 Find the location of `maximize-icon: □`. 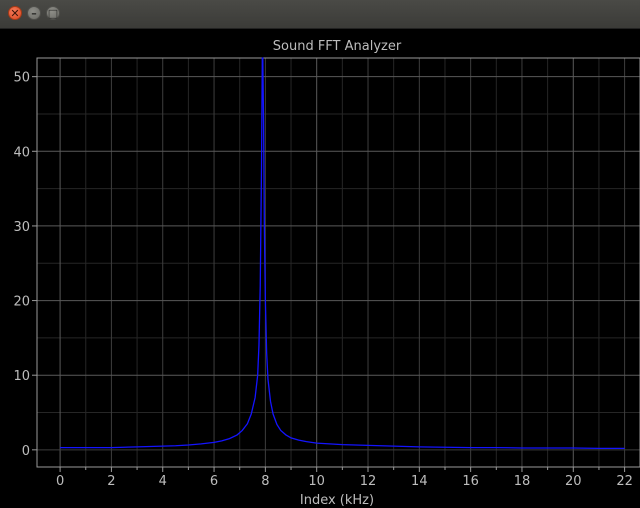

maximize-icon: □ is located at coordinates (53, 13).